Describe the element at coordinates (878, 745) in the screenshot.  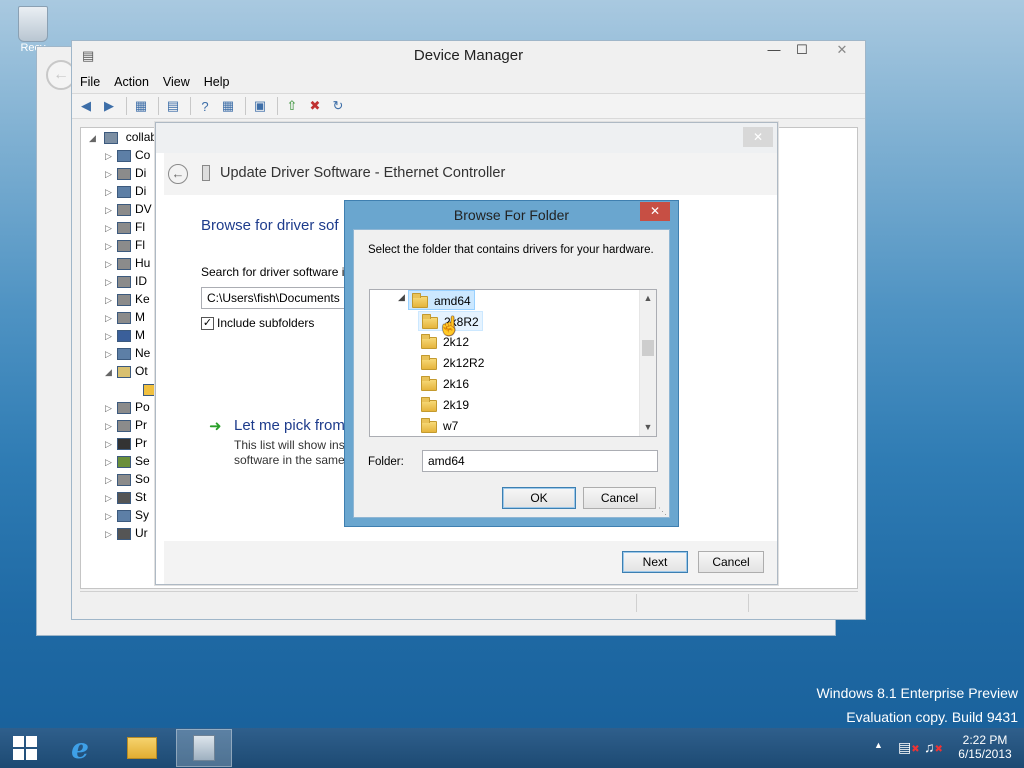
I see `show-hidden-icons-icon: ▲` at that location.